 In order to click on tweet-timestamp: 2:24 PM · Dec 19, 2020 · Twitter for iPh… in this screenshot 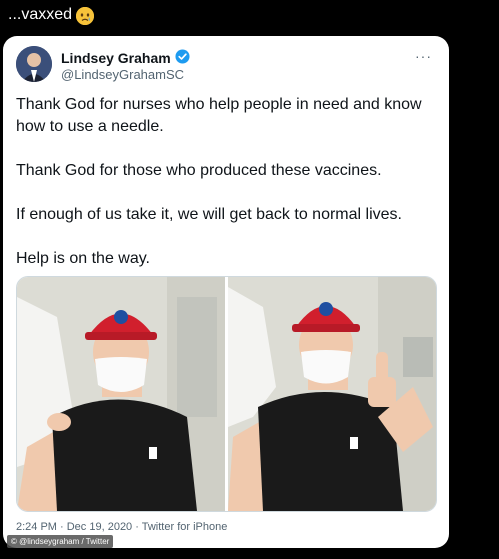, I will do `click(121, 527)`.